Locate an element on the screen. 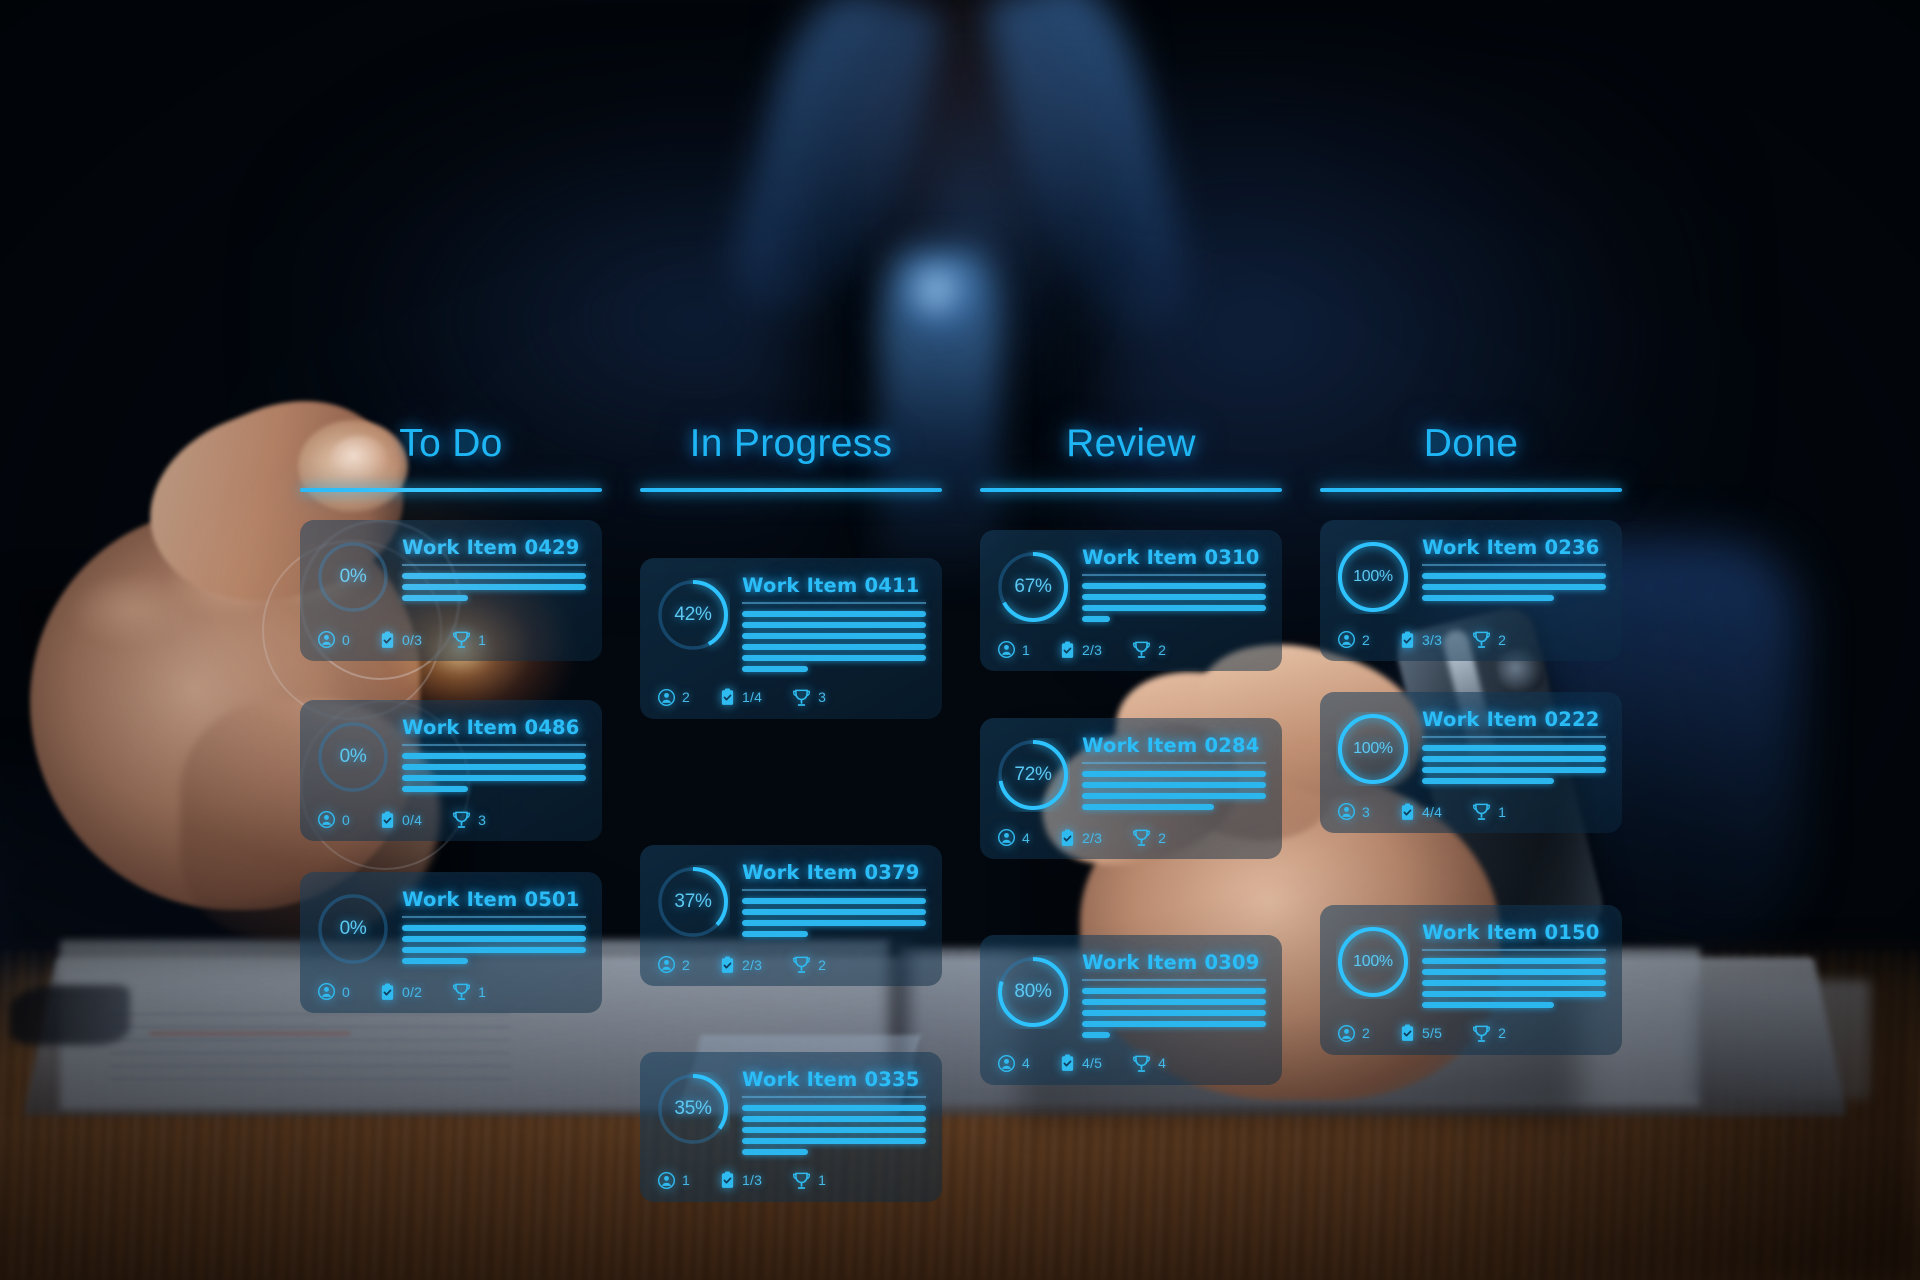 This screenshot has height=1280, width=1920. work-item-card: 100% Work Item 0222 3 4/4 1 is located at coordinates (1471, 762).